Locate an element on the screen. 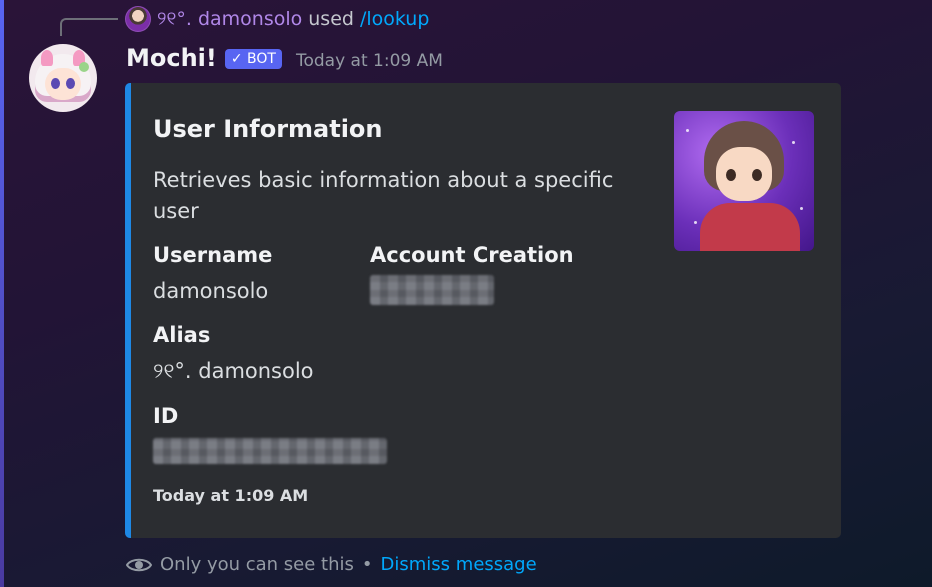 This screenshot has width=932, height=587. thumbnail-eye-right is located at coordinates (757, 175).